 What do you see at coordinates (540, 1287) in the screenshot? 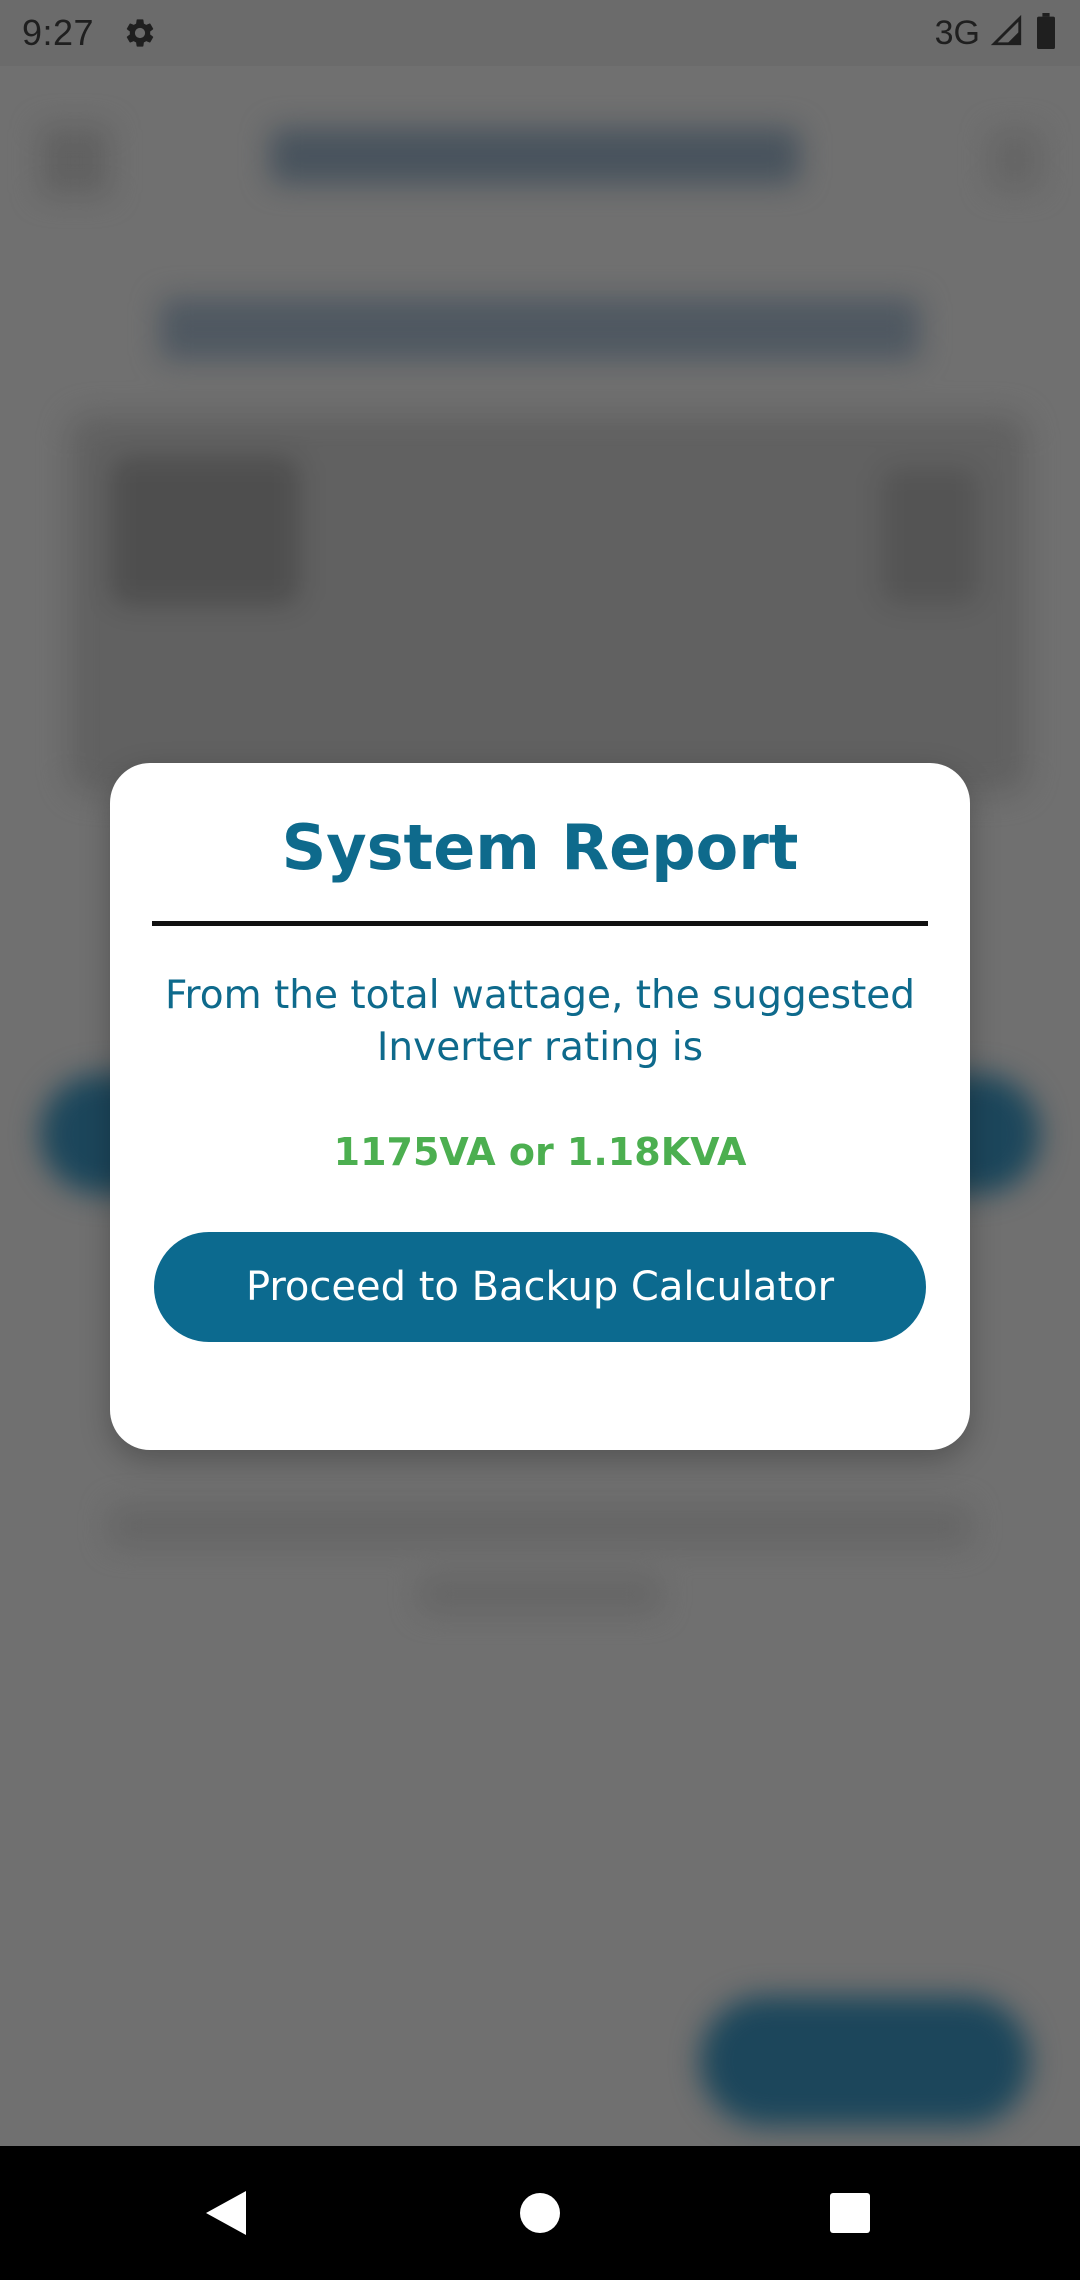
I see `proceed-to-backup-calculator-button: Proceed to Backup Calculator` at bounding box center [540, 1287].